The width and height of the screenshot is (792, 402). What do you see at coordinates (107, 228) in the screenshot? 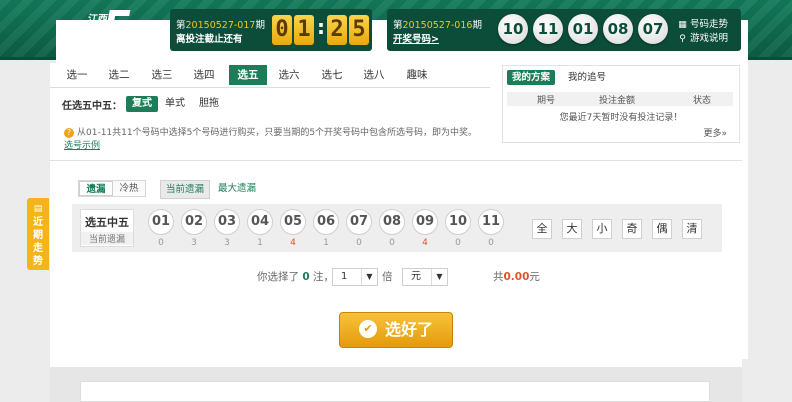
I see `number-panel-label: 选五中五 当前遗漏` at bounding box center [107, 228].